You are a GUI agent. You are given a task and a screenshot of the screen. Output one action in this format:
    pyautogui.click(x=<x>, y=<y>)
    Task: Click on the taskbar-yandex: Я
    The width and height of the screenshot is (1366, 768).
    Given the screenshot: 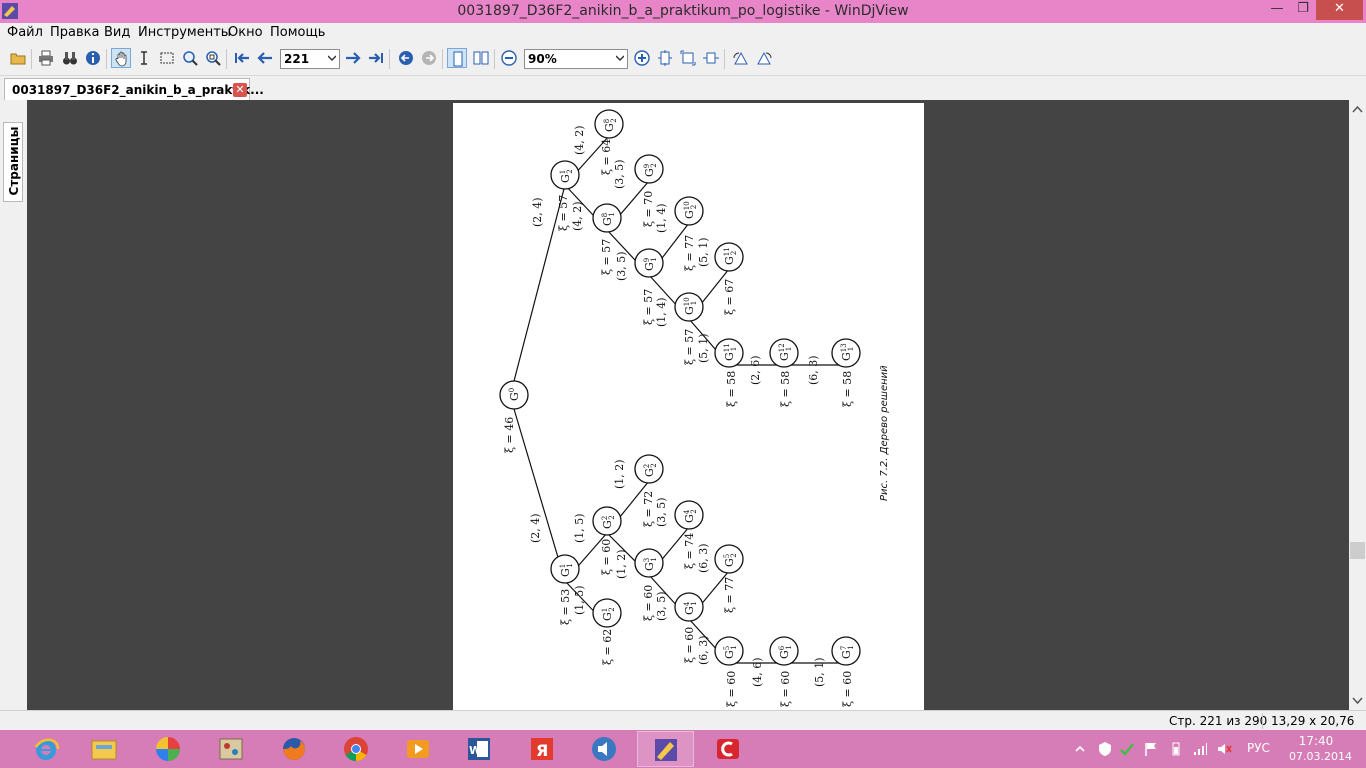 What is the action you would take?
    pyautogui.click(x=542, y=749)
    